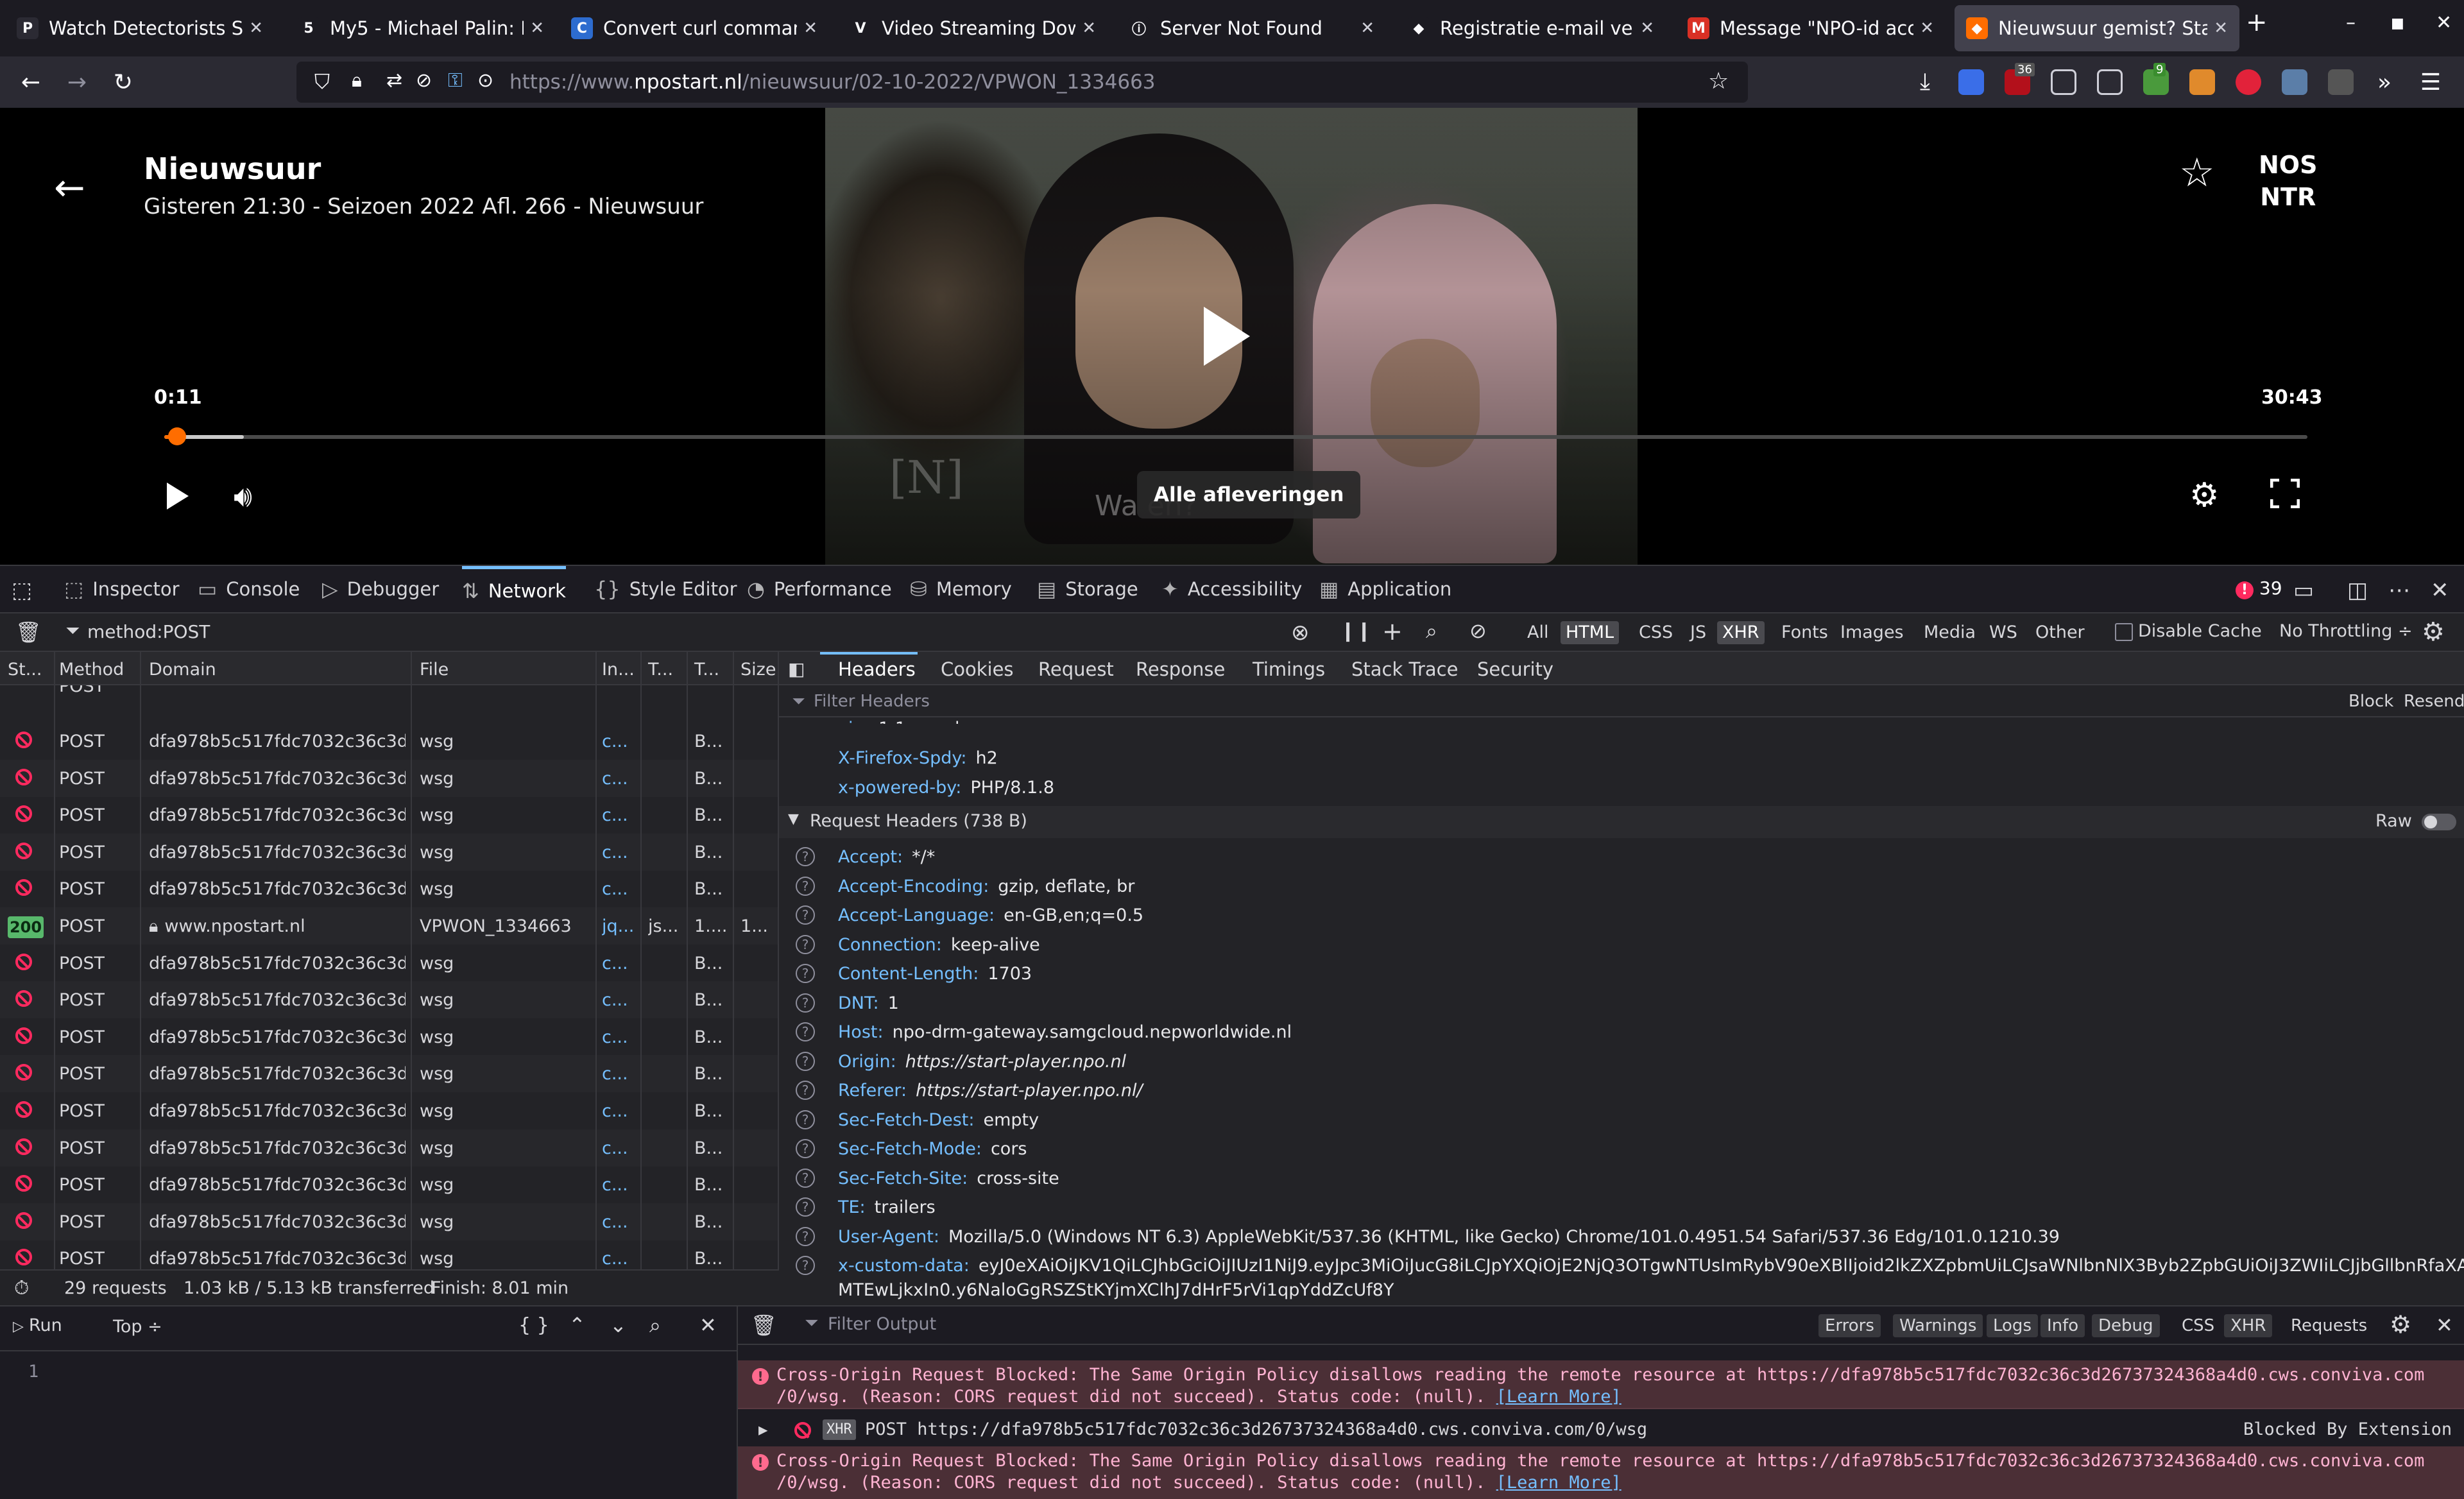  I want to click on browser-tab: ◆ Nieuwsuur gemist? Start ✕, so click(2097, 28).